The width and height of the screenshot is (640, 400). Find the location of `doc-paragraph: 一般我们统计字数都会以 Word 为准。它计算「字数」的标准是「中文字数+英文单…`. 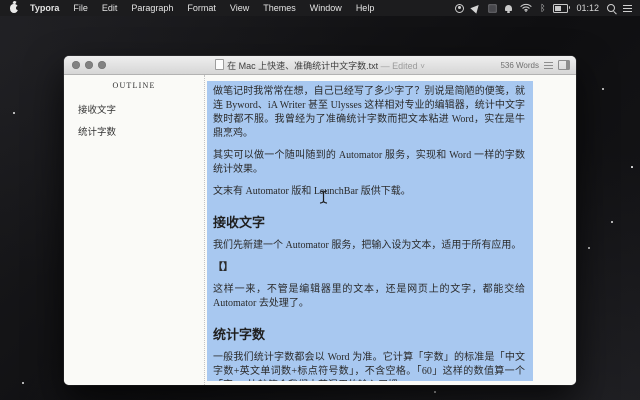

doc-paragraph: 一般我们统计字数都会以 Word 为准。它计算「字数」的标准是「中文字数+英文单… is located at coordinates (369, 366).